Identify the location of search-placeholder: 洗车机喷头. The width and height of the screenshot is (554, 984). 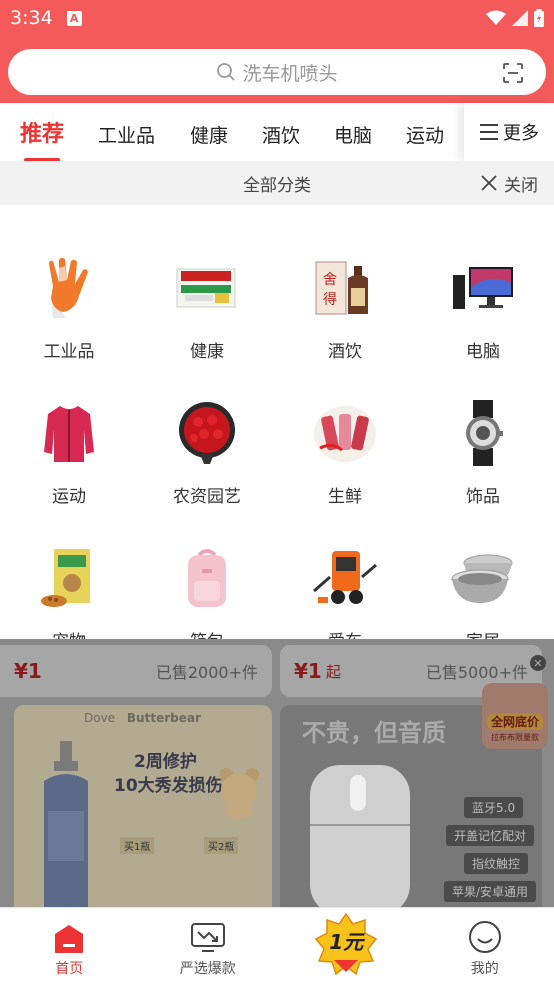
(290, 73).